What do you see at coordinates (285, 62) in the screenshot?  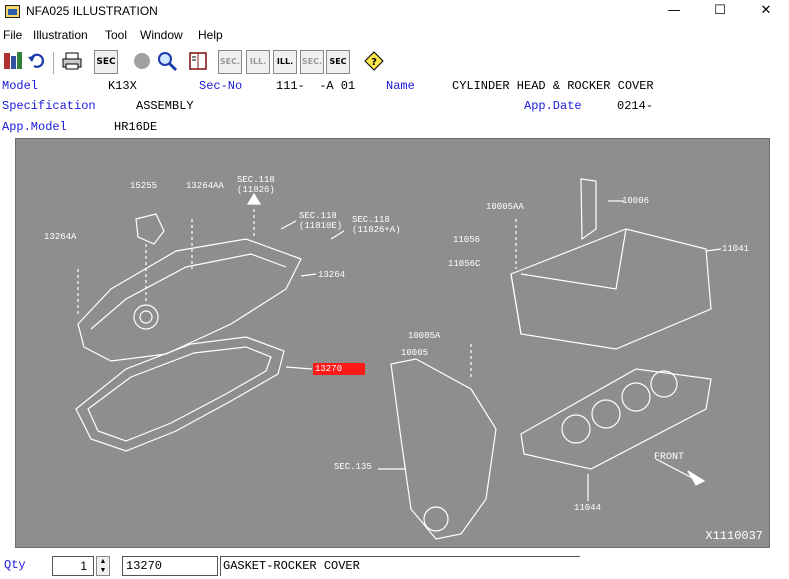 I see `ill-next-button: ILL.` at bounding box center [285, 62].